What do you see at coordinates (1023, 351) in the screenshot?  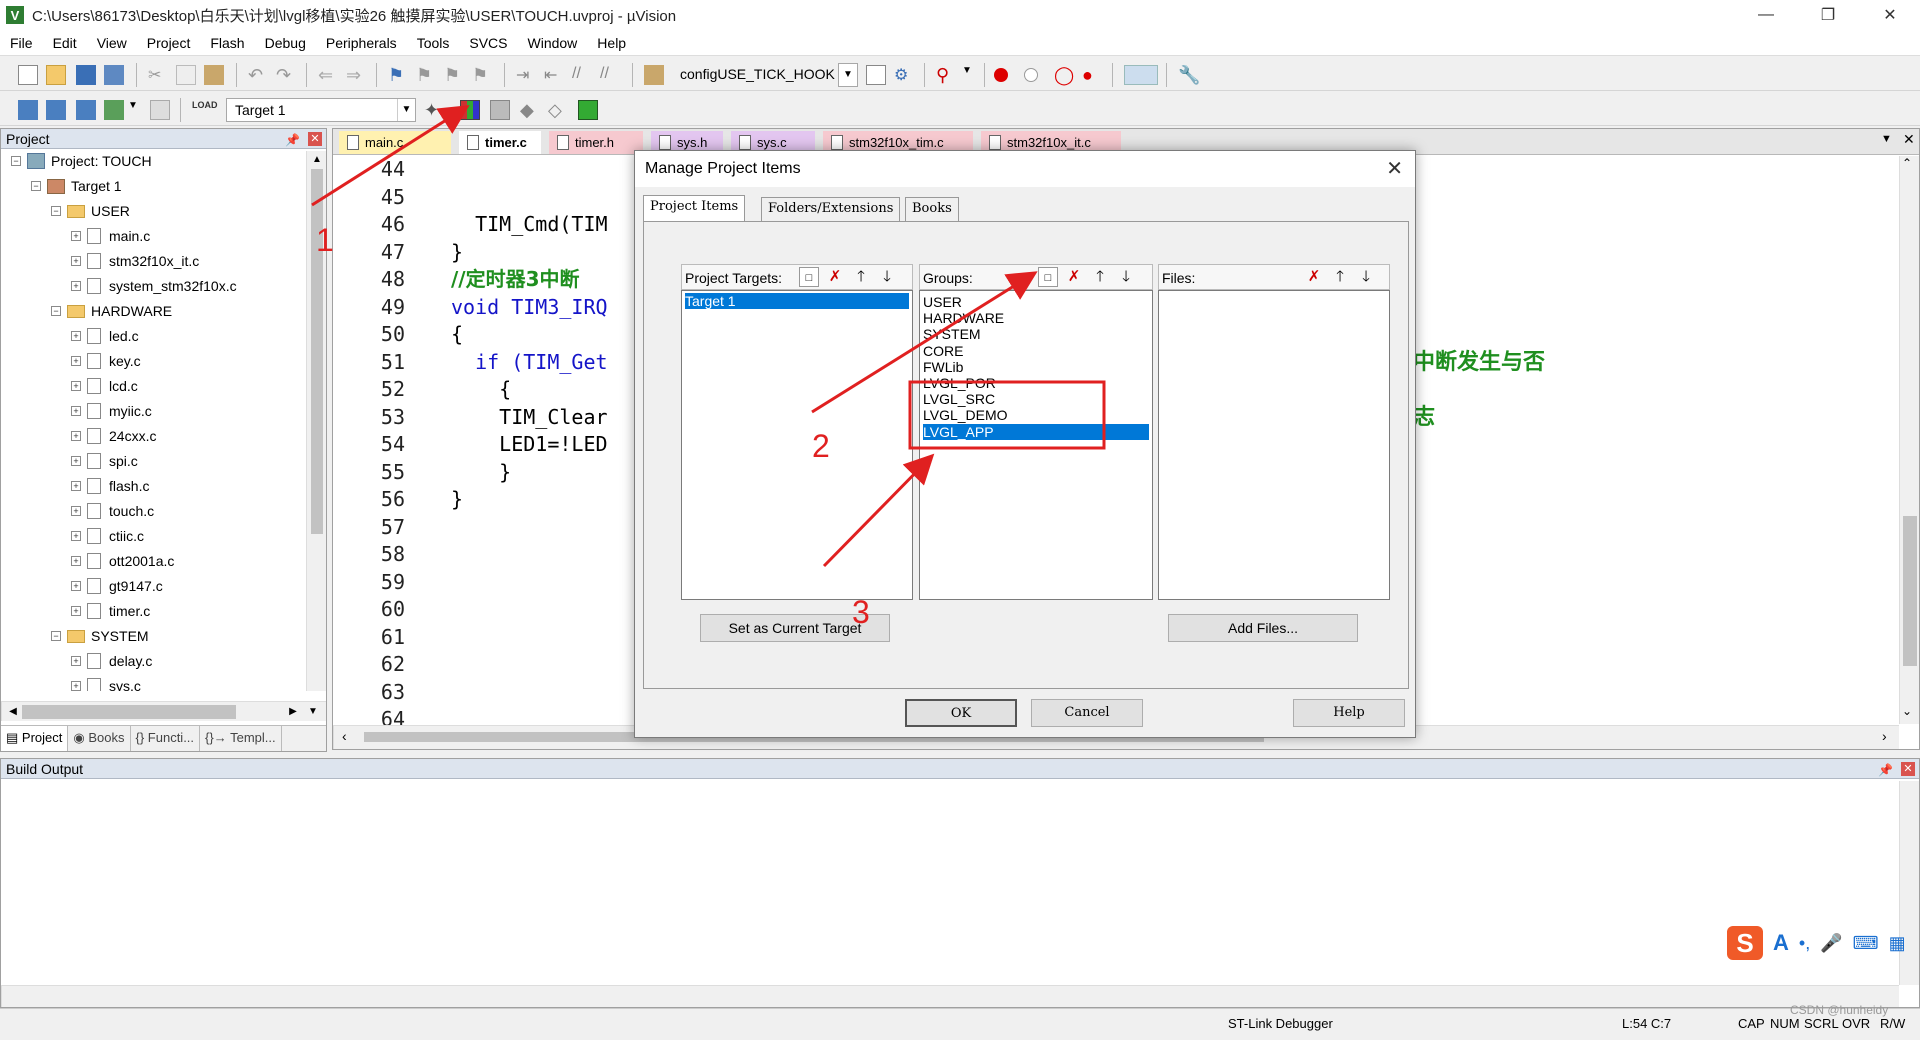 I see `list-item-group: CORE` at bounding box center [1023, 351].